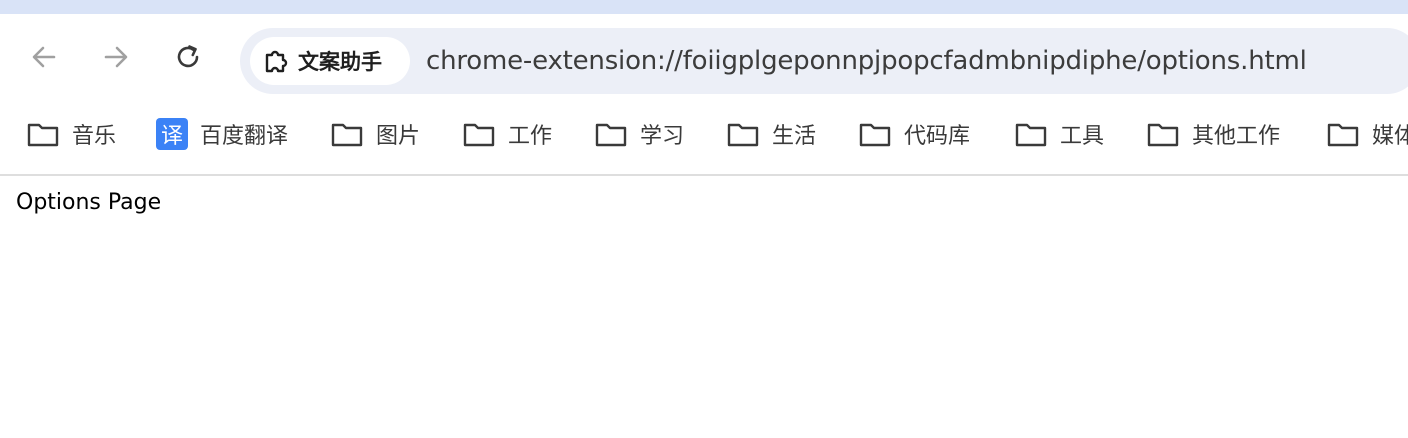 The width and height of the screenshot is (1408, 438). I want to click on bookmark-folder-study: 学习, so click(639, 134).